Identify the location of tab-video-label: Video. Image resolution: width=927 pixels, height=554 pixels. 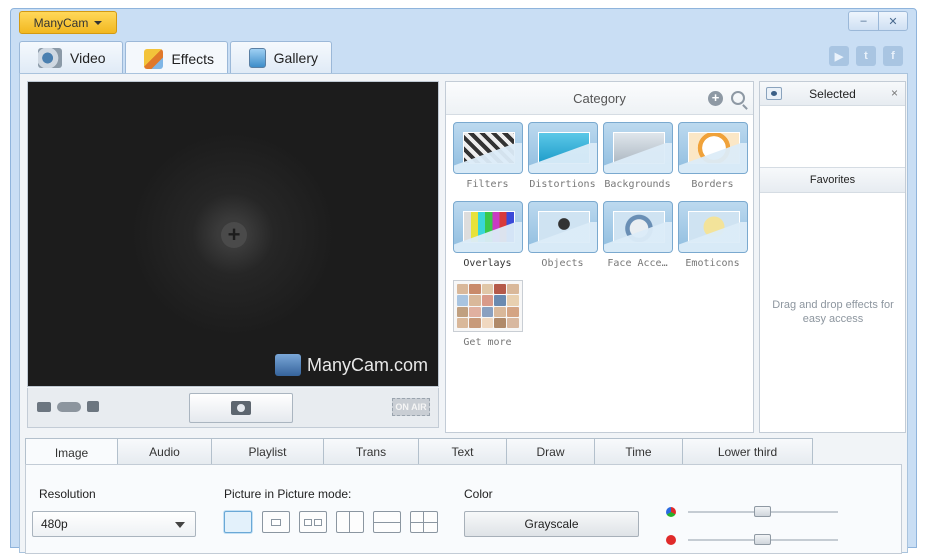
(88, 58).